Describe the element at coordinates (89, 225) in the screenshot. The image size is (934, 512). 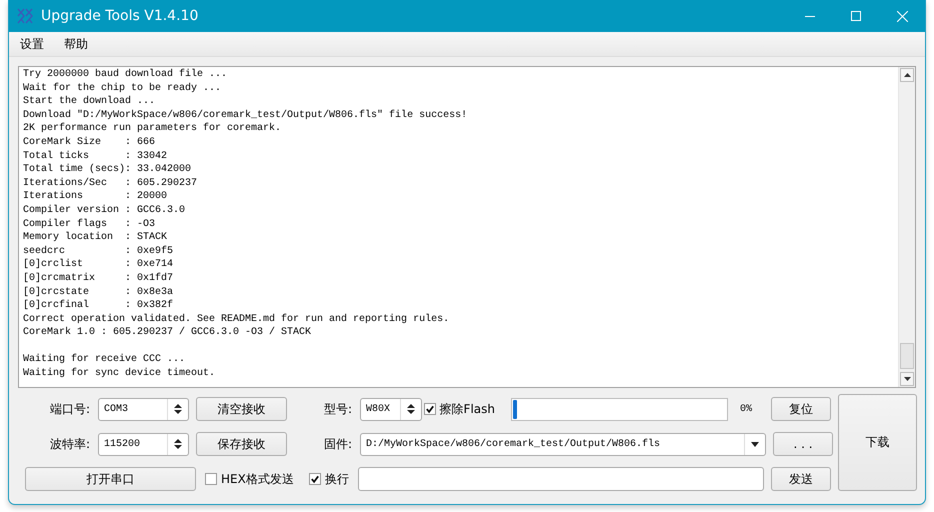
I see `log-line: Compiler flags : -O3` at that location.